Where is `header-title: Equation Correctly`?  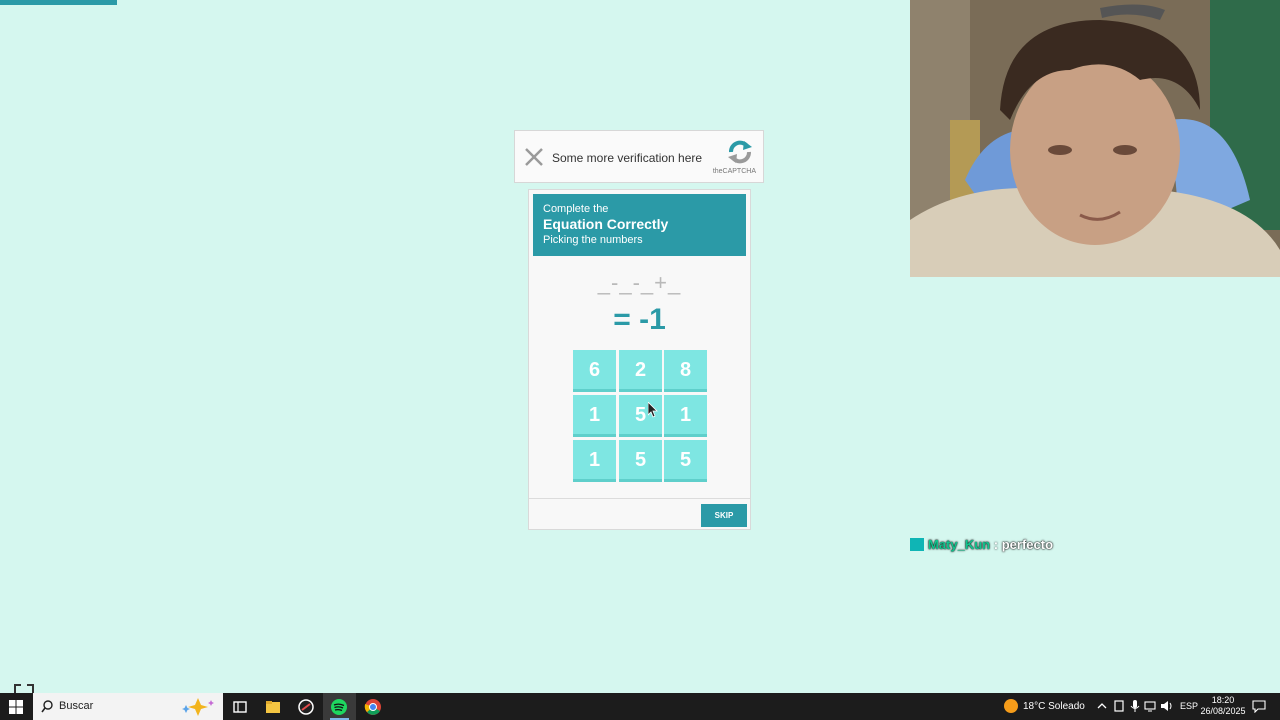 header-title: Equation Correctly is located at coordinates (606, 224).